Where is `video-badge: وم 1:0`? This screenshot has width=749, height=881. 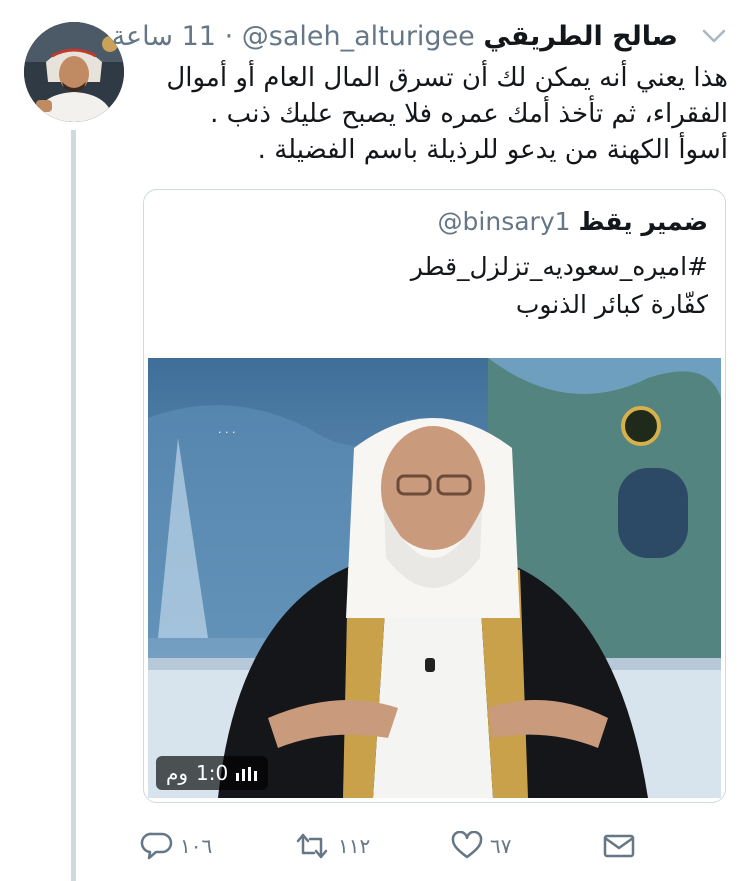 video-badge: وم 1:0 is located at coordinates (212, 773).